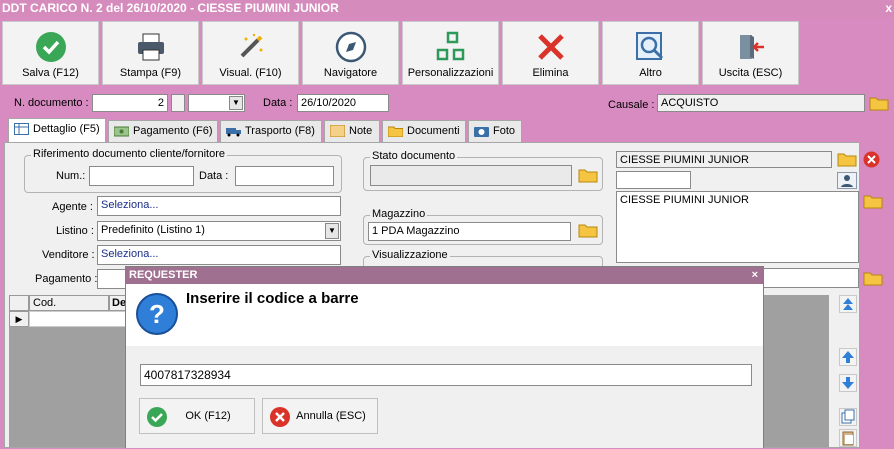 This screenshot has height=449, width=894. Describe the element at coordinates (69, 303) in the screenshot. I see `grid-header-cod: Cod.` at that location.